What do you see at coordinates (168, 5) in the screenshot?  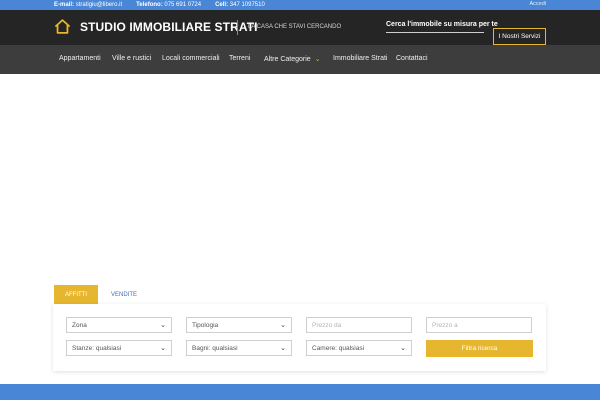 I see `phone-info: Telefono: 075 691 0724` at bounding box center [168, 5].